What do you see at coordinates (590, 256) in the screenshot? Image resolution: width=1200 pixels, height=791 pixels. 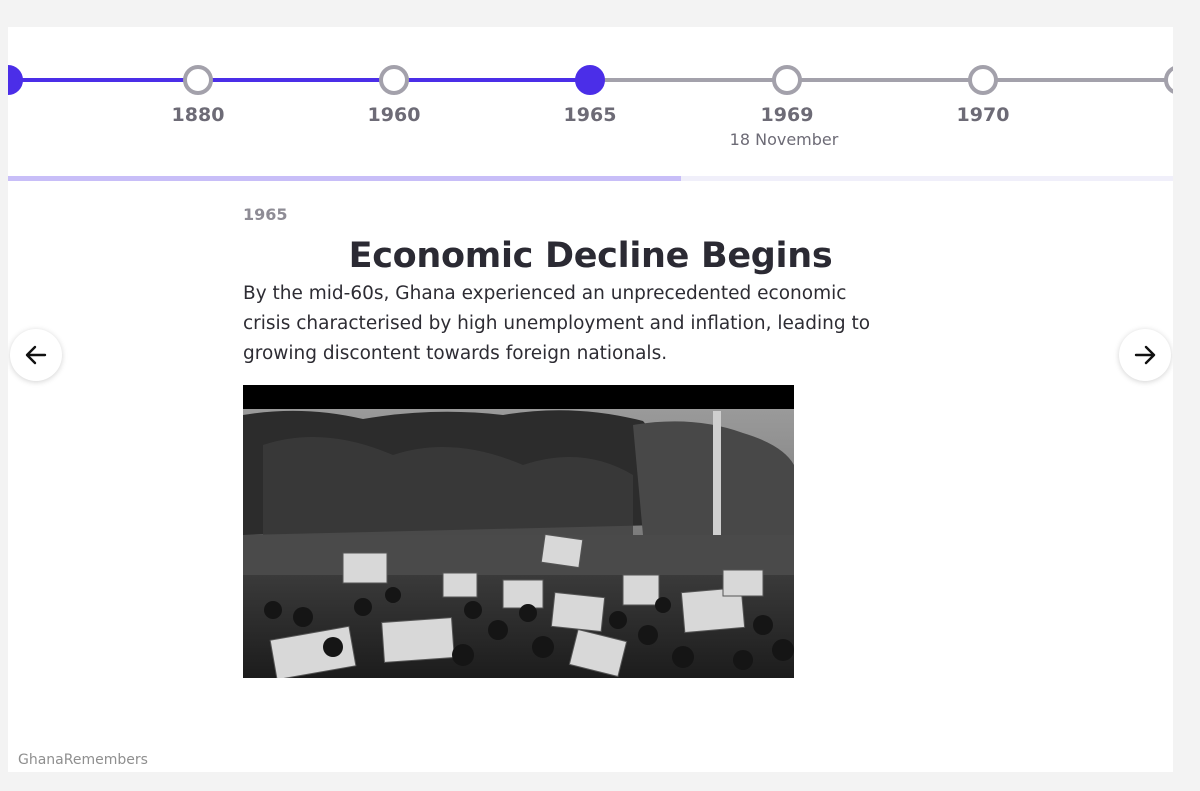 I see `slide-title: Economic Decline Begins` at bounding box center [590, 256].